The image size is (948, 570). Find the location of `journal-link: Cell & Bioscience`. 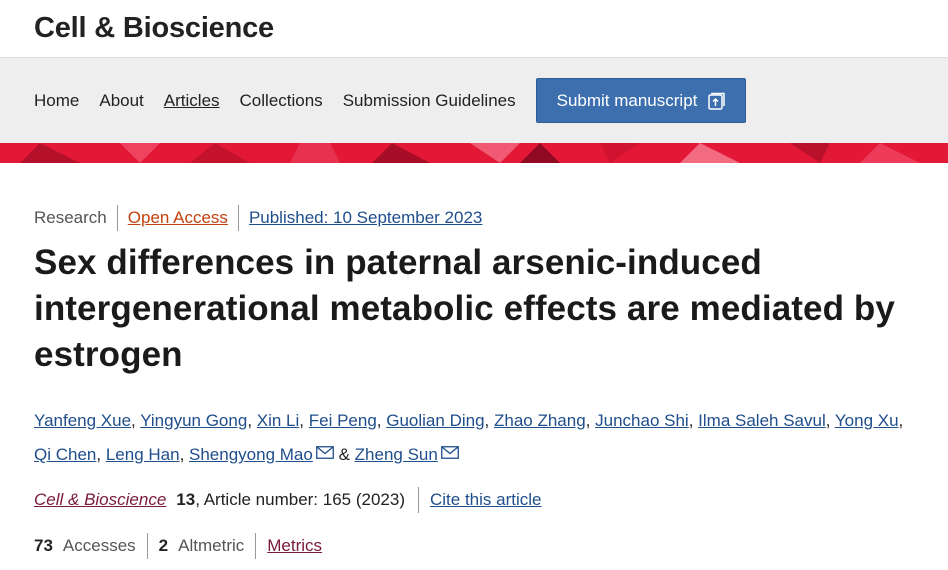

journal-link: Cell & Bioscience is located at coordinates (100, 500).